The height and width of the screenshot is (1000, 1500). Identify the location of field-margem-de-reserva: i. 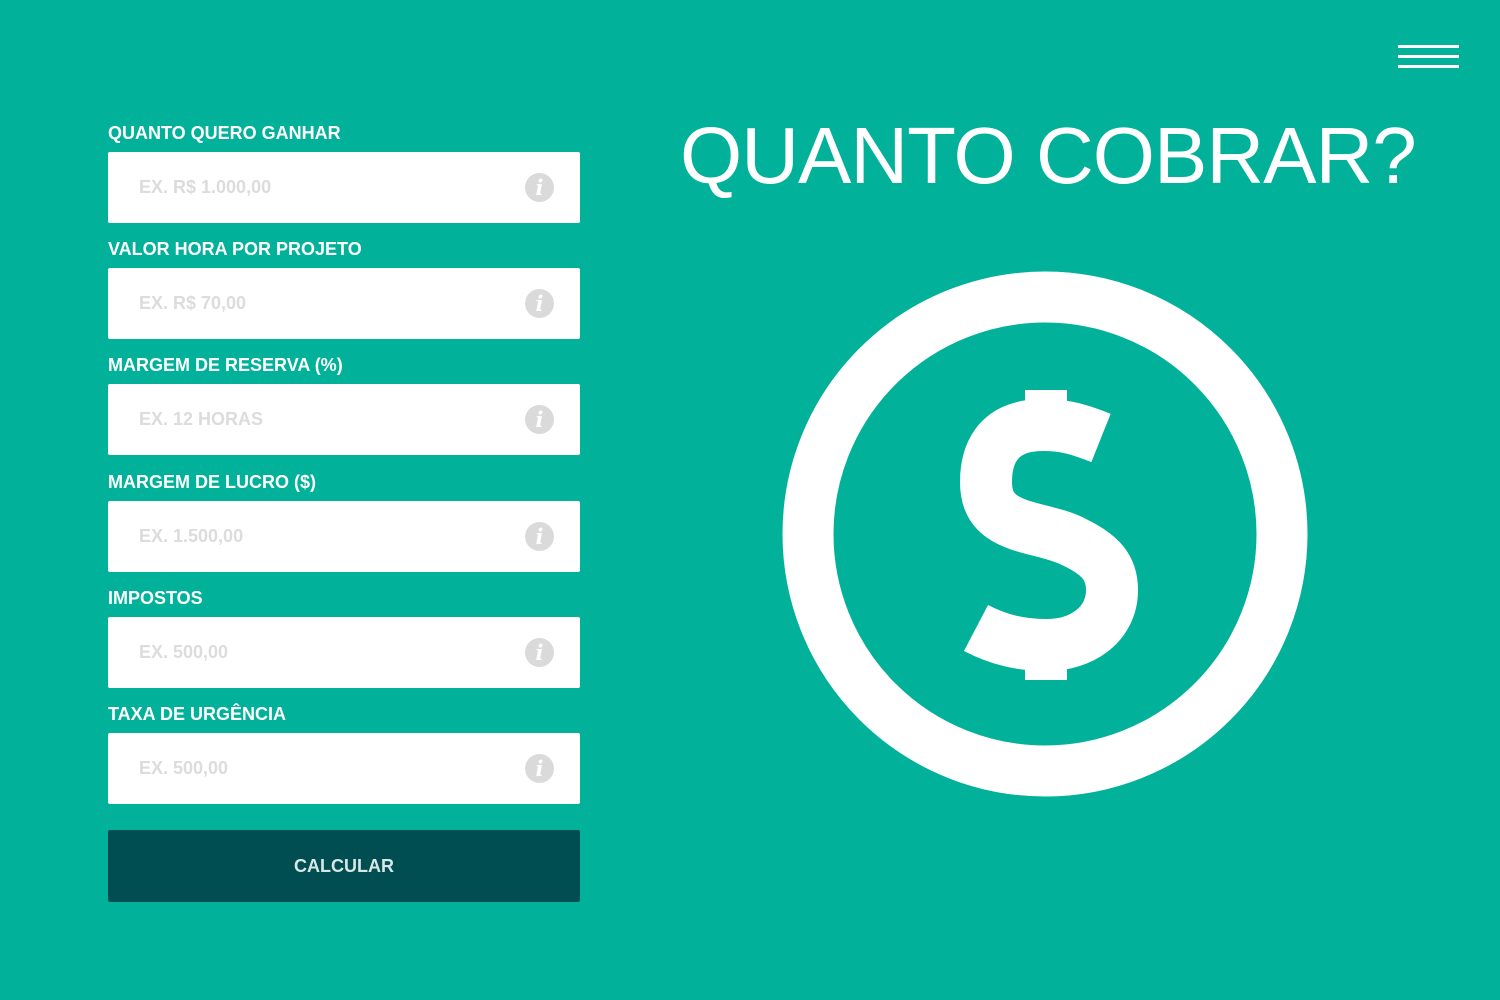
(344, 419).